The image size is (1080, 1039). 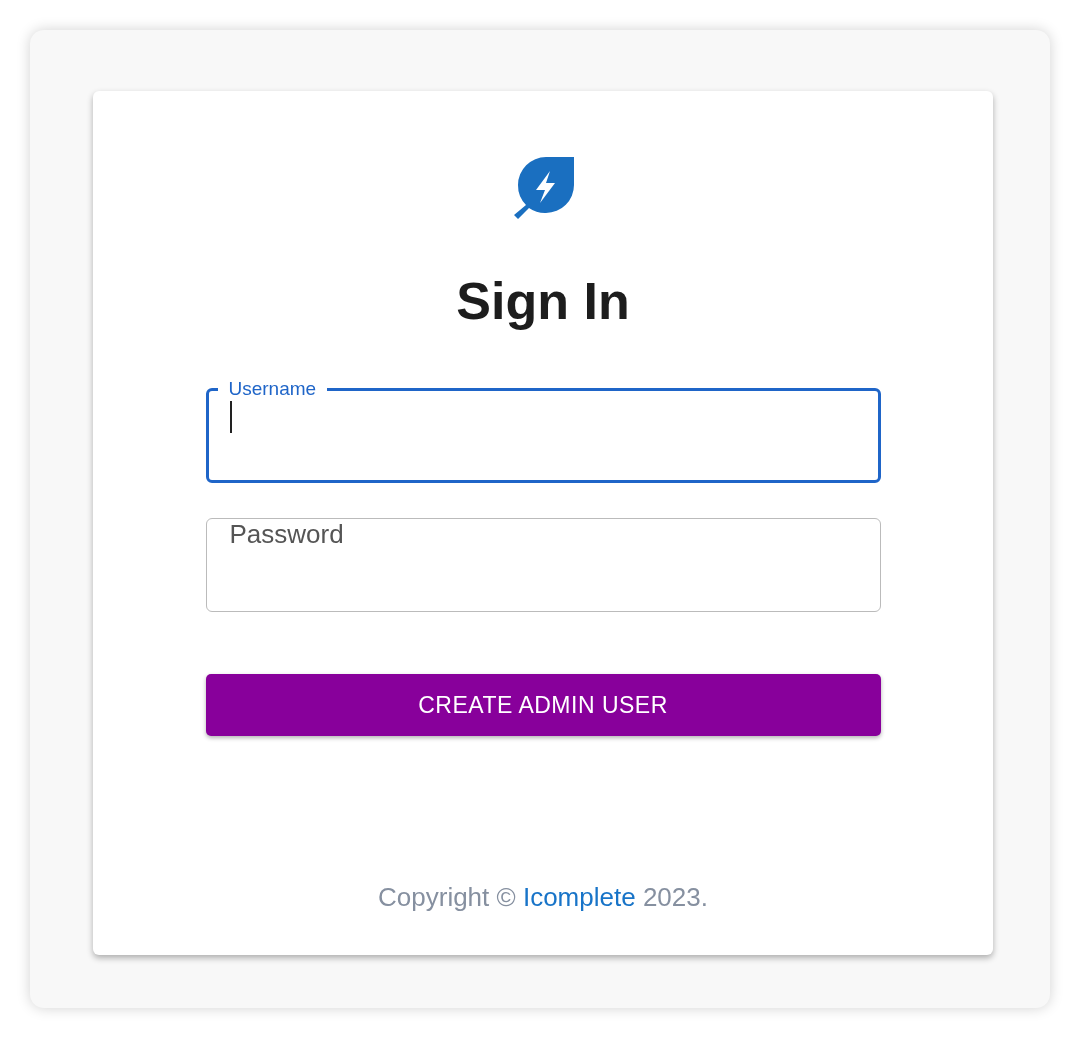 I want to click on password-field: Password, so click(x=543, y=565).